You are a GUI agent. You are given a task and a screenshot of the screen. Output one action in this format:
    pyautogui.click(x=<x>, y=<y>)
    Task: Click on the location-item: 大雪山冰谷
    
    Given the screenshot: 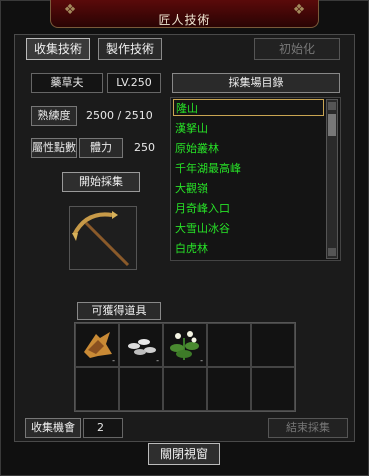 What is the action you would take?
    pyautogui.click(x=249, y=228)
    